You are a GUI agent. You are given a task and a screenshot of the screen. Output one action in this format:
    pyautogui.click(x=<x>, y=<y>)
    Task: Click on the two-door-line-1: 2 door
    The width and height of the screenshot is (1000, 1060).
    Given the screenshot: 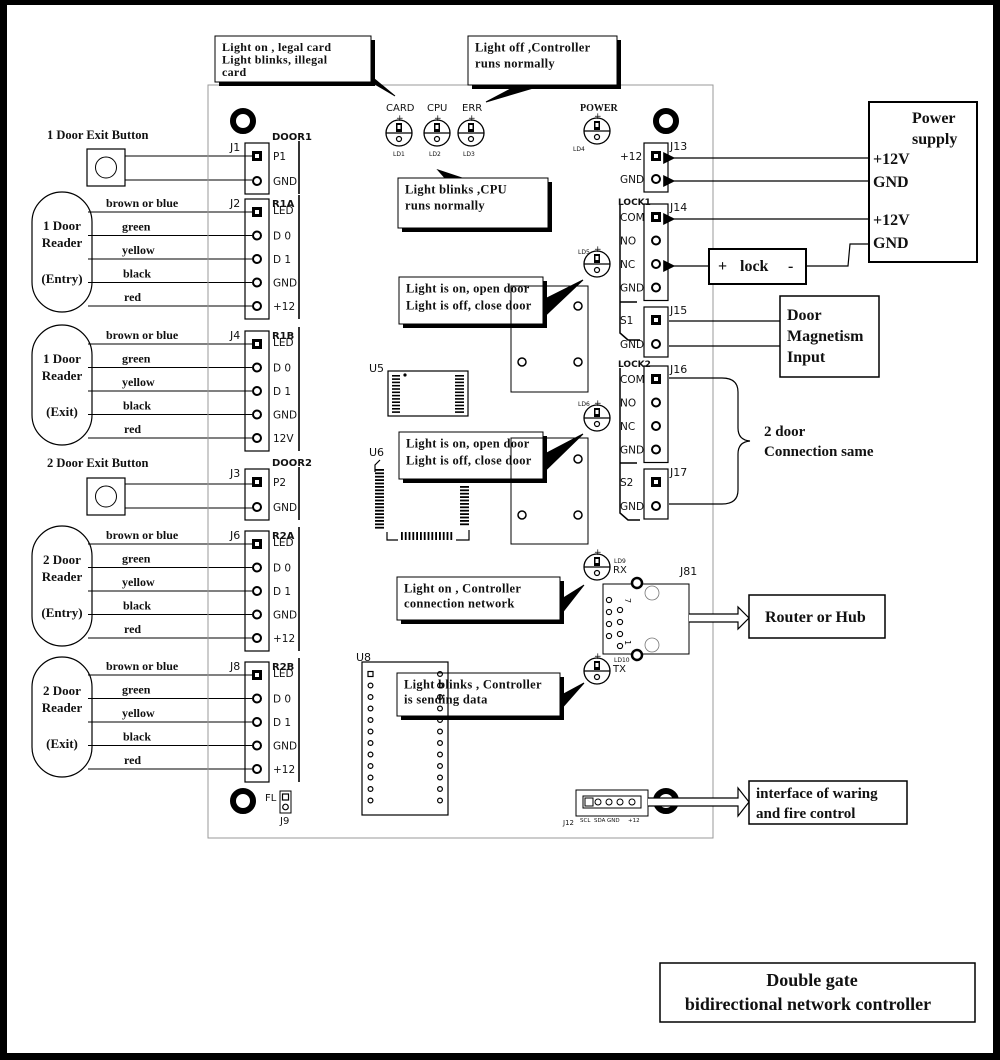 What is the action you would take?
    pyautogui.click(x=785, y=432)
    